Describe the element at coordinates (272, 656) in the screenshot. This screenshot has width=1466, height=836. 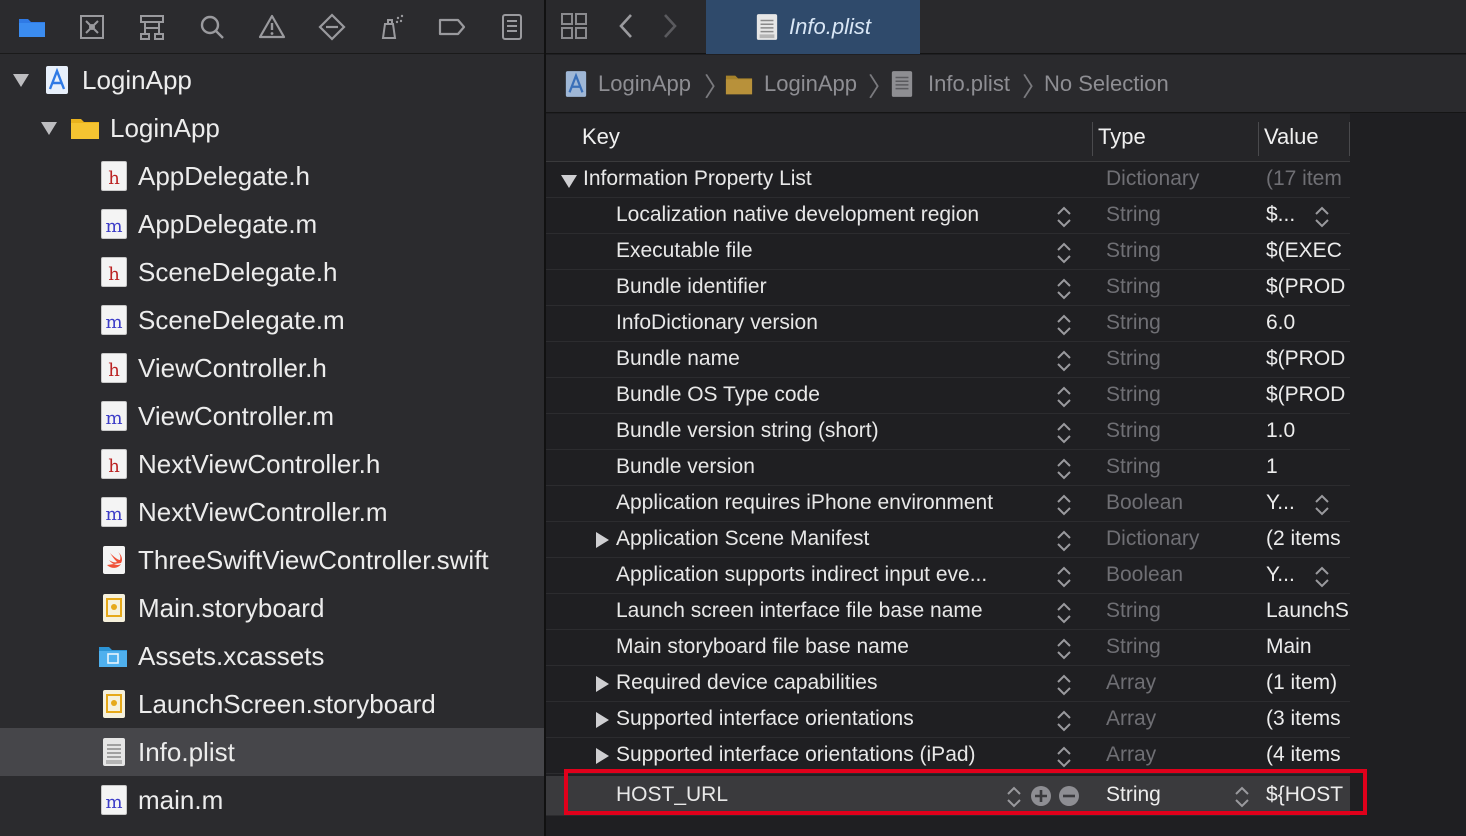
I see `tree-item-file: Assets.xcassets` at that location.